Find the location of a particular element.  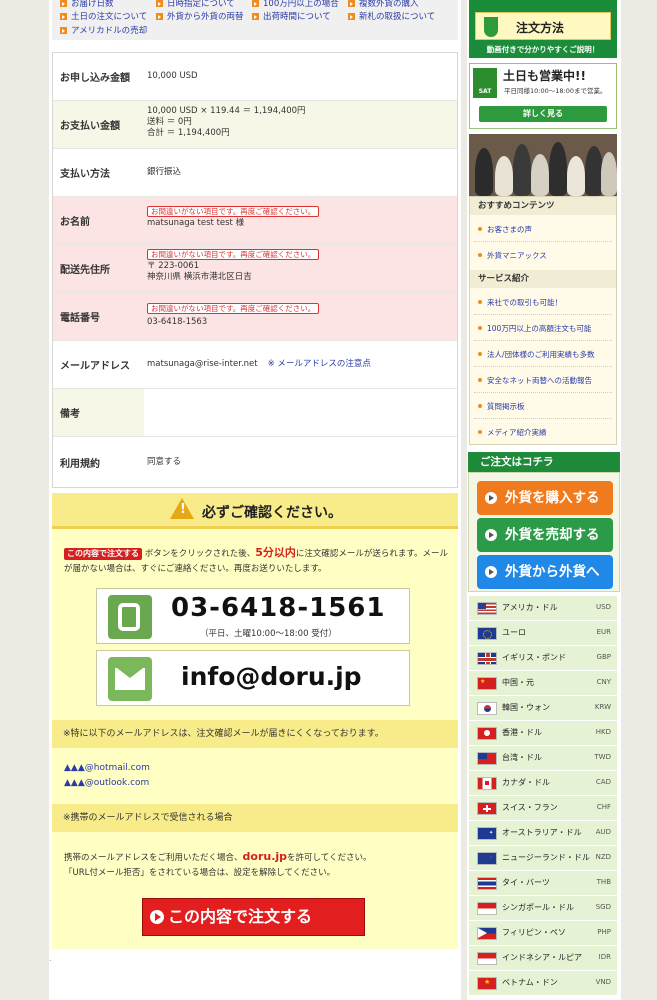

currency-item: ★ 中国・元 CNY is located at coordinates (543, 683).